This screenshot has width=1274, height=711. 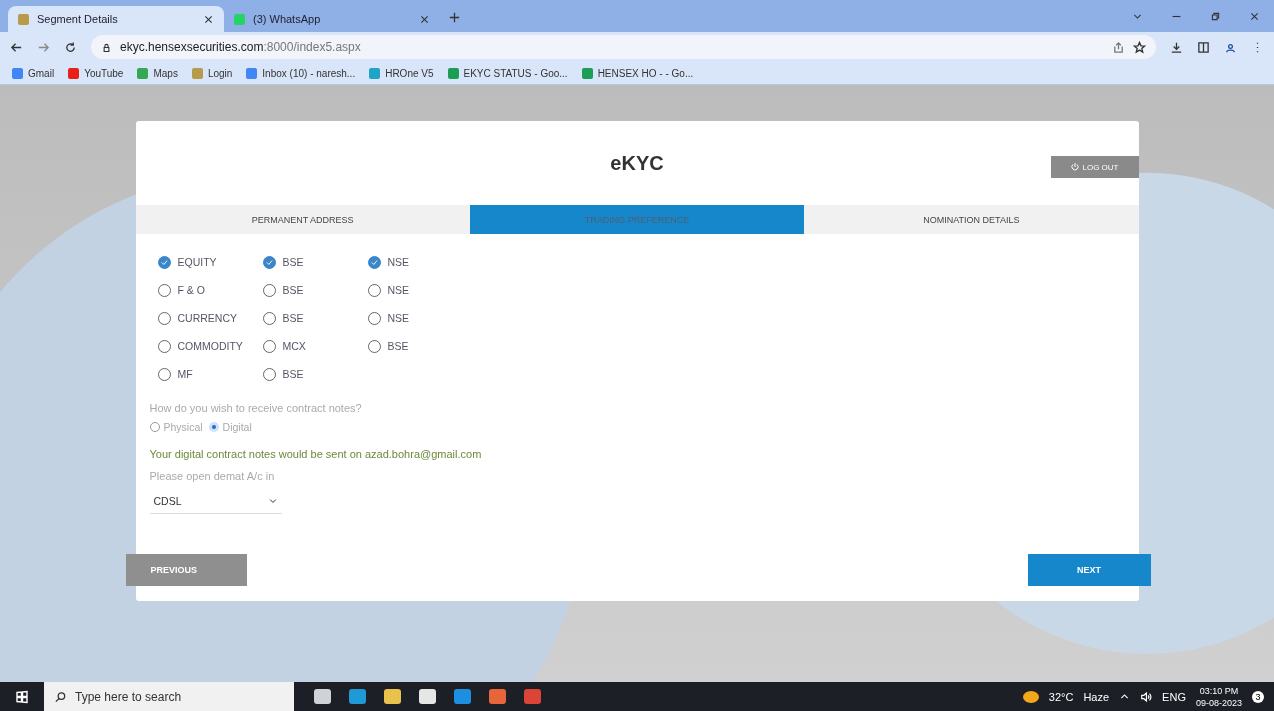 I want to click on segment-option: EQUITY, so click(x=210, y=262).